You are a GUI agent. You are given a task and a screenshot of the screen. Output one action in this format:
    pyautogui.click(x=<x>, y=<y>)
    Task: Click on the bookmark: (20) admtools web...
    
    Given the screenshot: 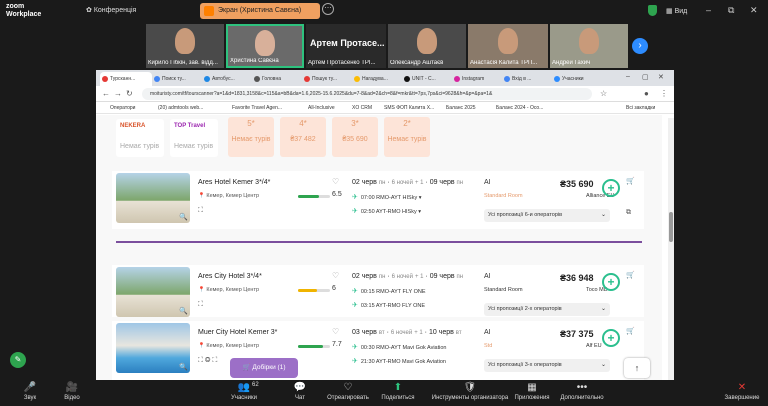 What is the action you would take?
    pyautogui.click(x=180, y=108)
    